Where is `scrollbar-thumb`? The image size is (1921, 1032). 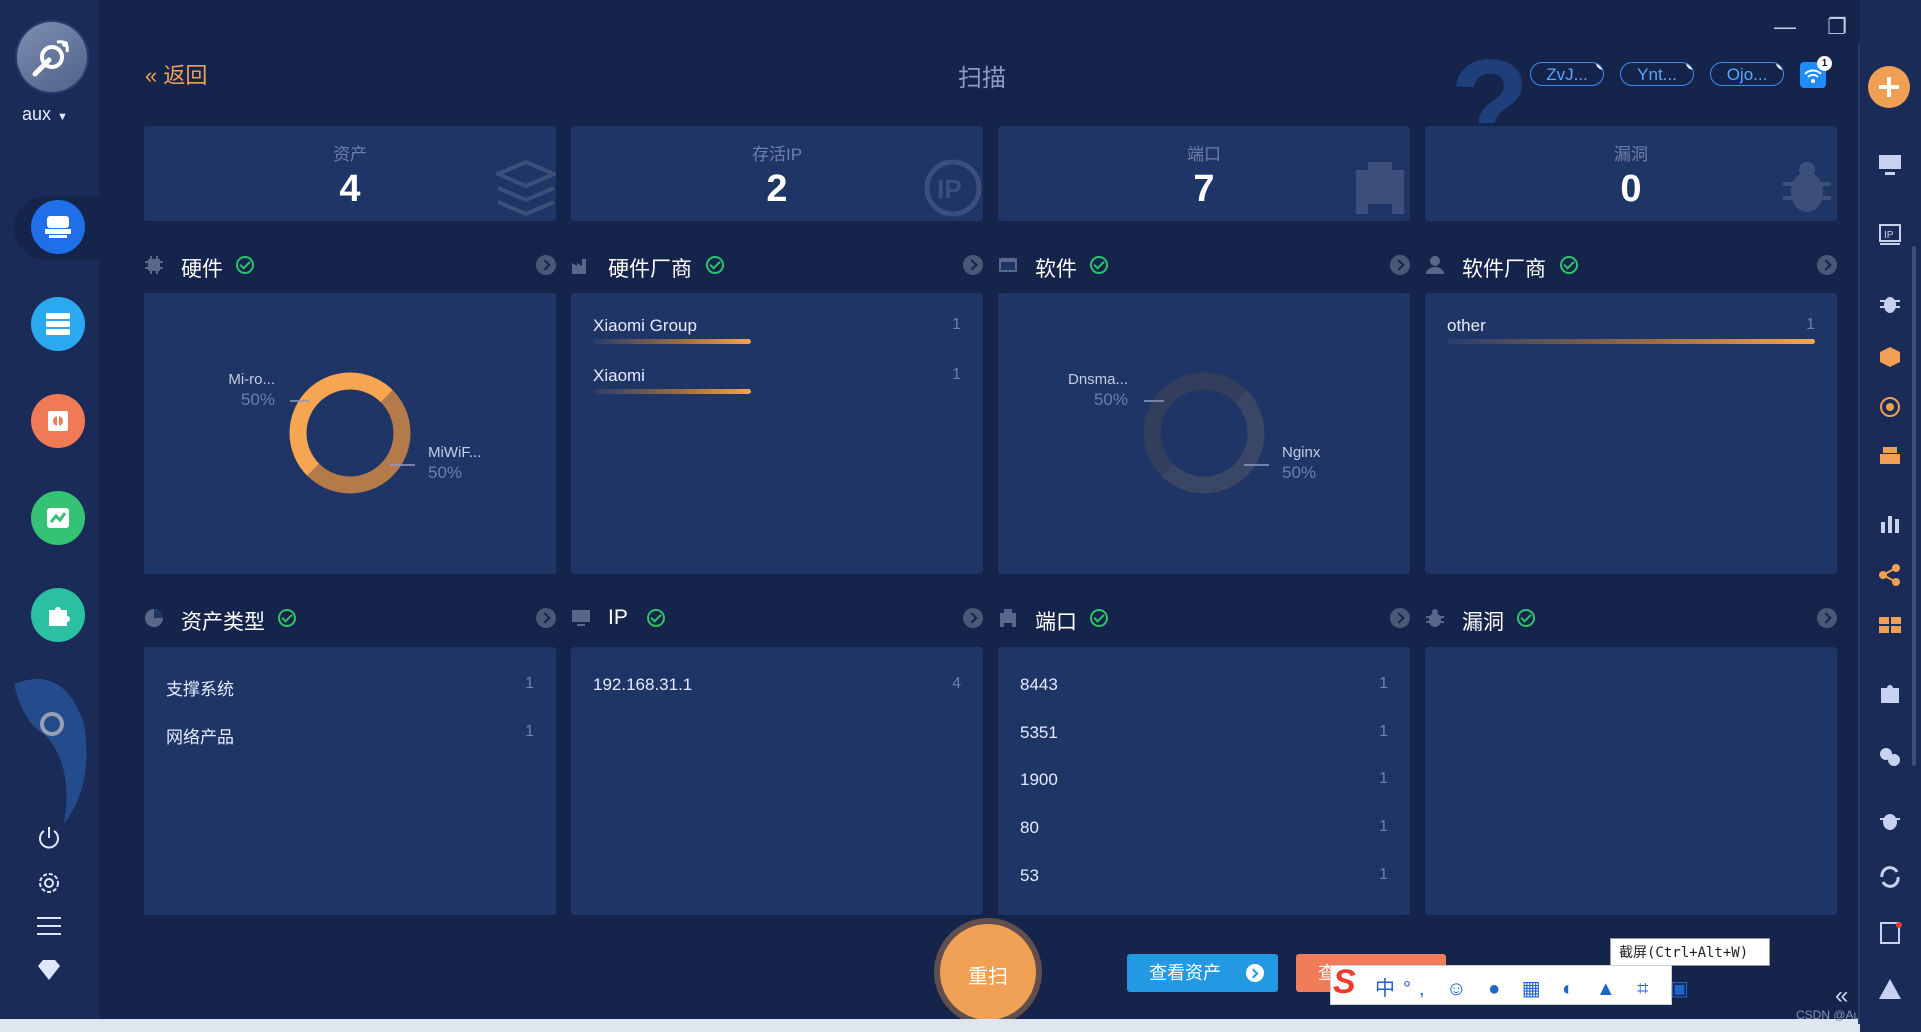
scrollbar-thumb is located at coordinates (1914, 506).